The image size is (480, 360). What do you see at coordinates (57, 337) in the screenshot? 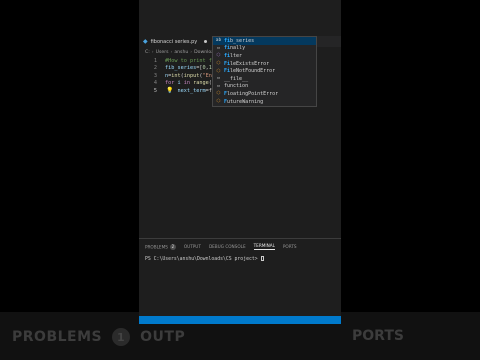
I see `bleed-problems-label: PROBLEMS` at bounding box center [57, 337].